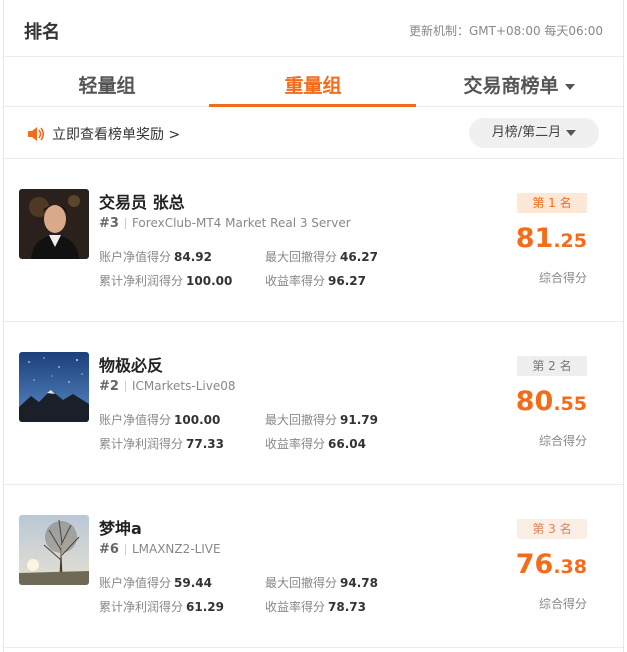  Describe the element at coordinates (505, 31) in the screenshot. I see `update-info: 更新机制：GMT+08:00 每天06:00` at that location.